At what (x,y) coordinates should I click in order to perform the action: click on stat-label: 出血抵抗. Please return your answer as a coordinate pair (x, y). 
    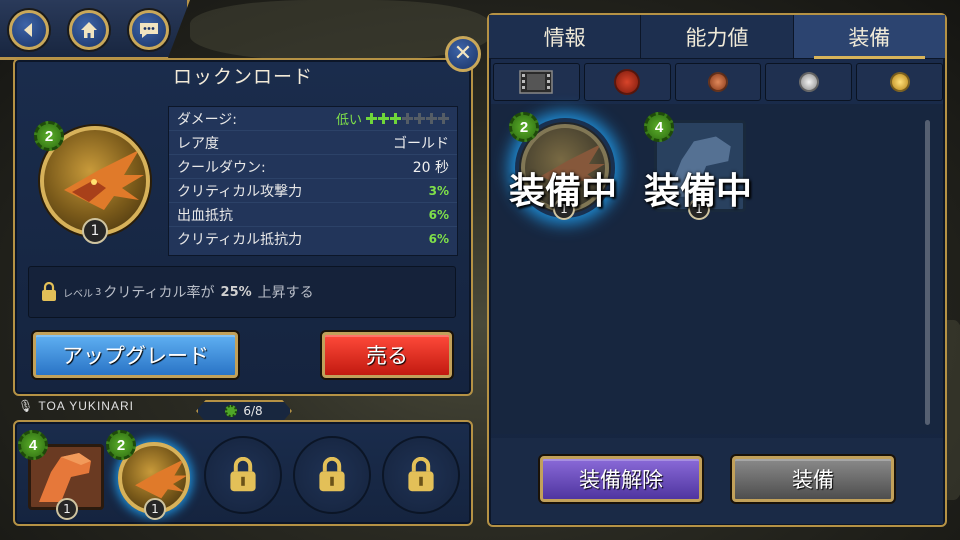
    Looking at the image, I should click on (205, 215).